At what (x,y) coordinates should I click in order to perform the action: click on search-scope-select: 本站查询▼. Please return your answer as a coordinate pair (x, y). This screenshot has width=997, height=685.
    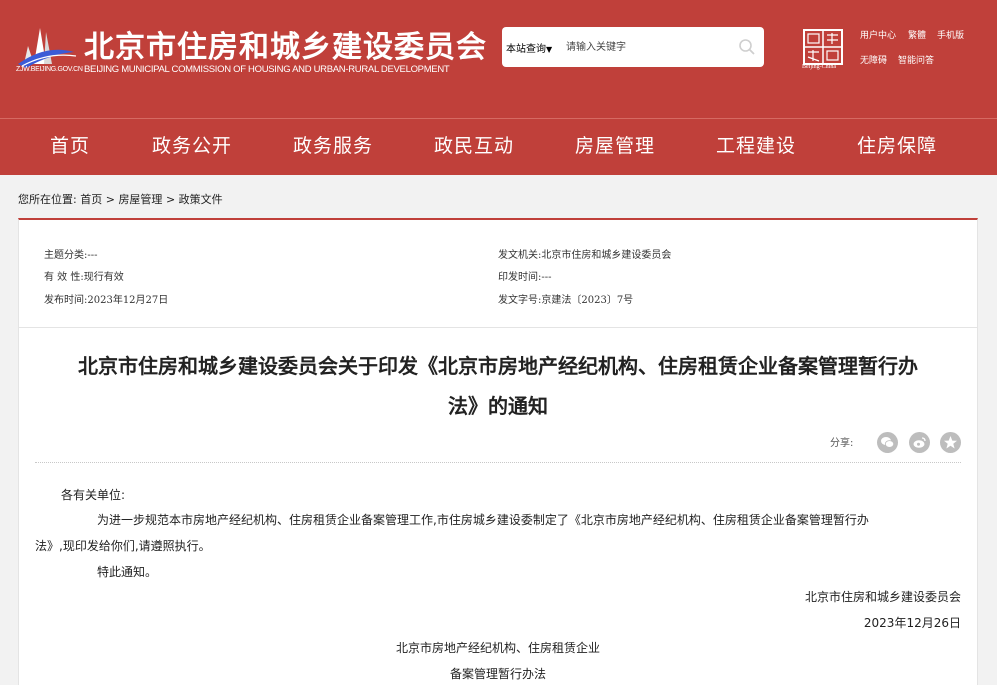
    Looking at the image, I should click on (529, 47).